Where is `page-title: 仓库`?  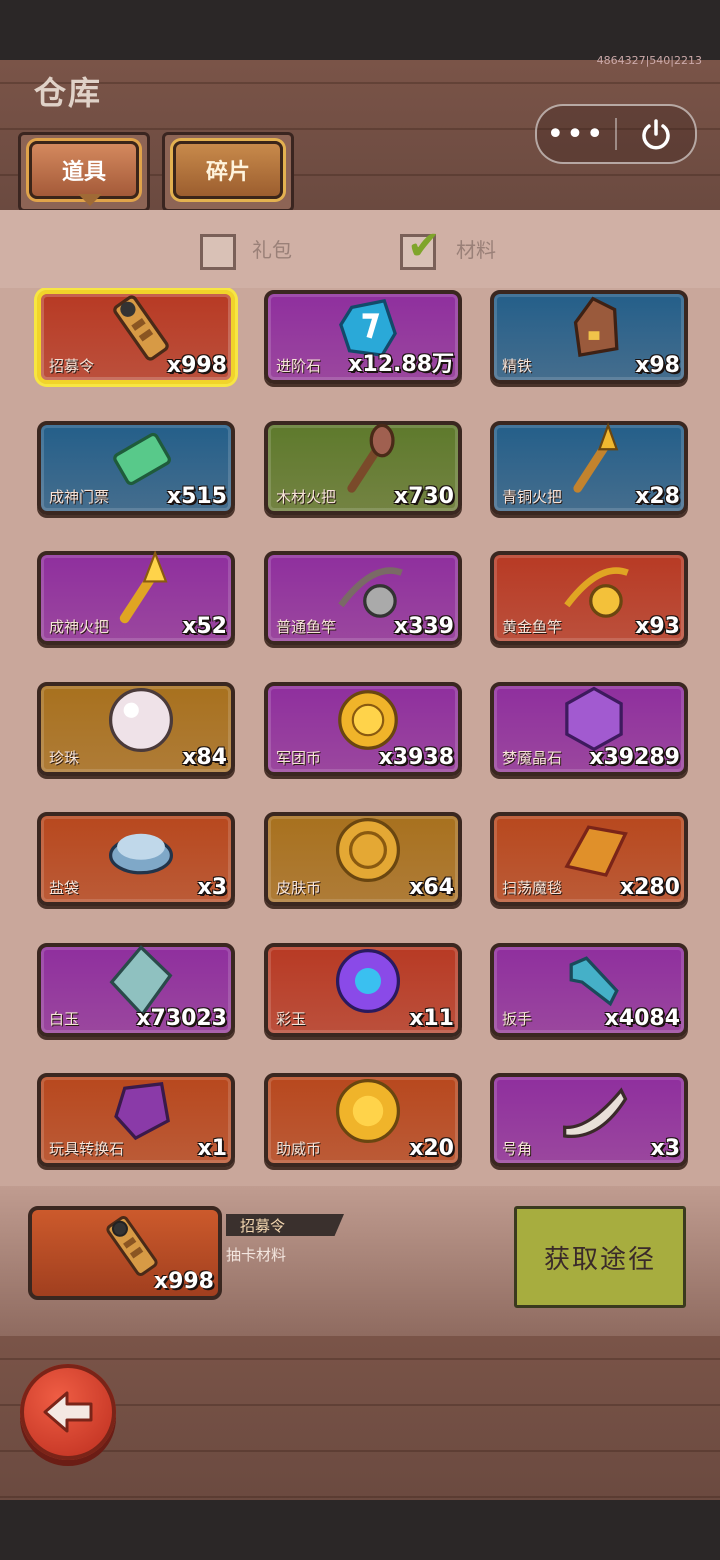
page-title: 仓库 is located at coordinates (68, 93).